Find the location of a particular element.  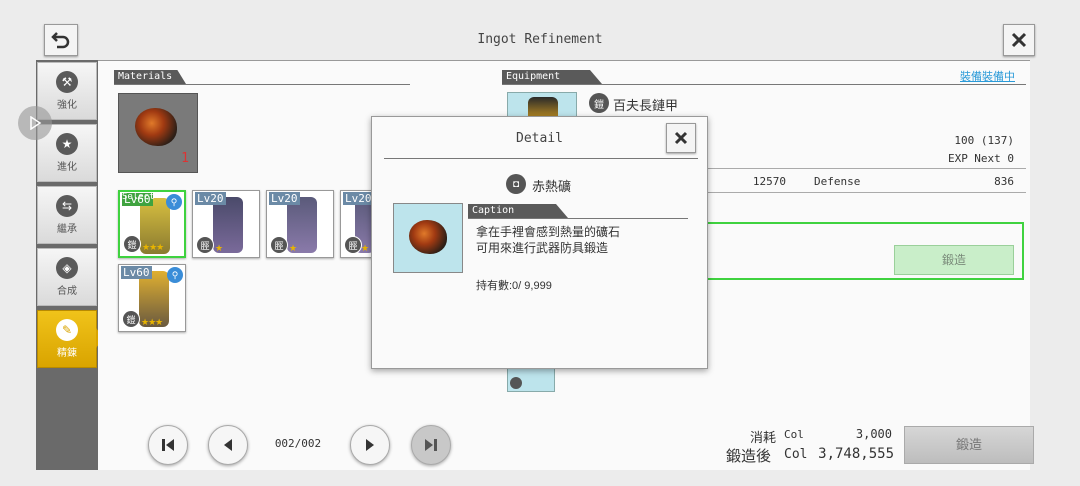

item-thumbnail is located at coordinates (428, 238).